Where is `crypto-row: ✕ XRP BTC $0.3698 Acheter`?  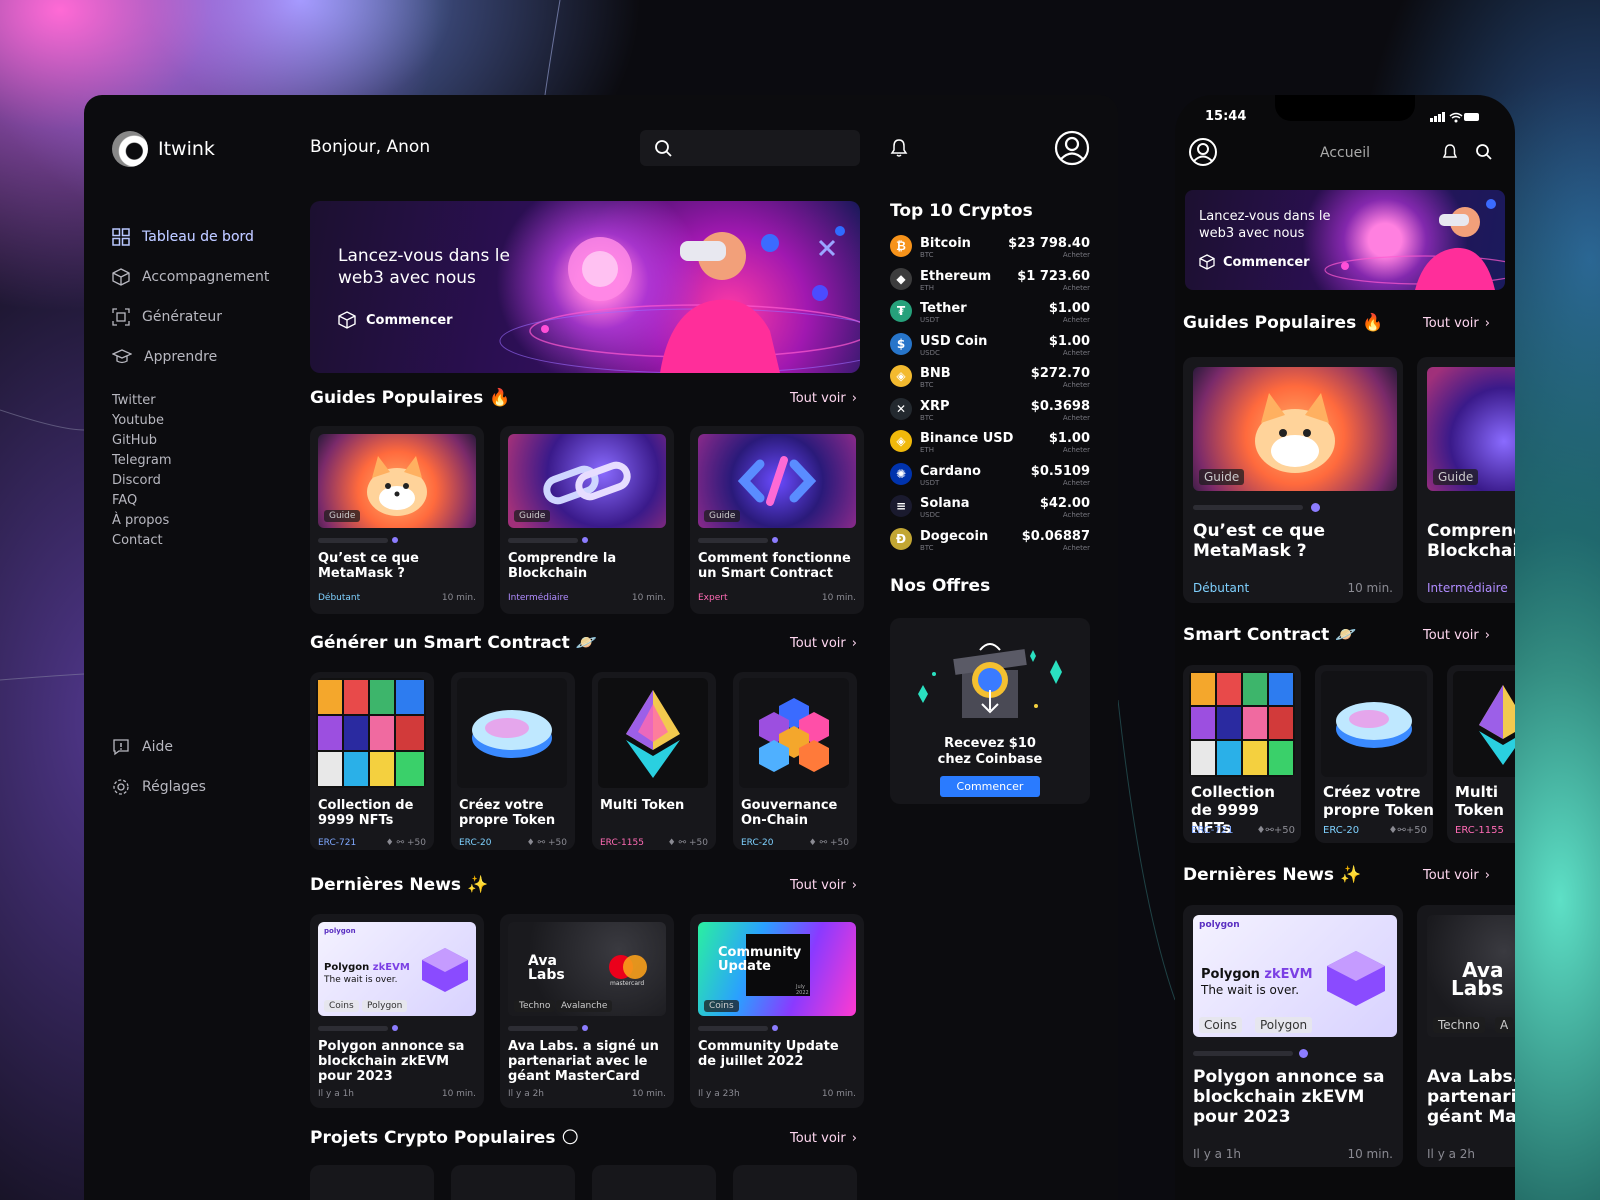
crypto-row: ✕ XRP BTC $0.3698 Acheter is located at coordinates (990, 412).